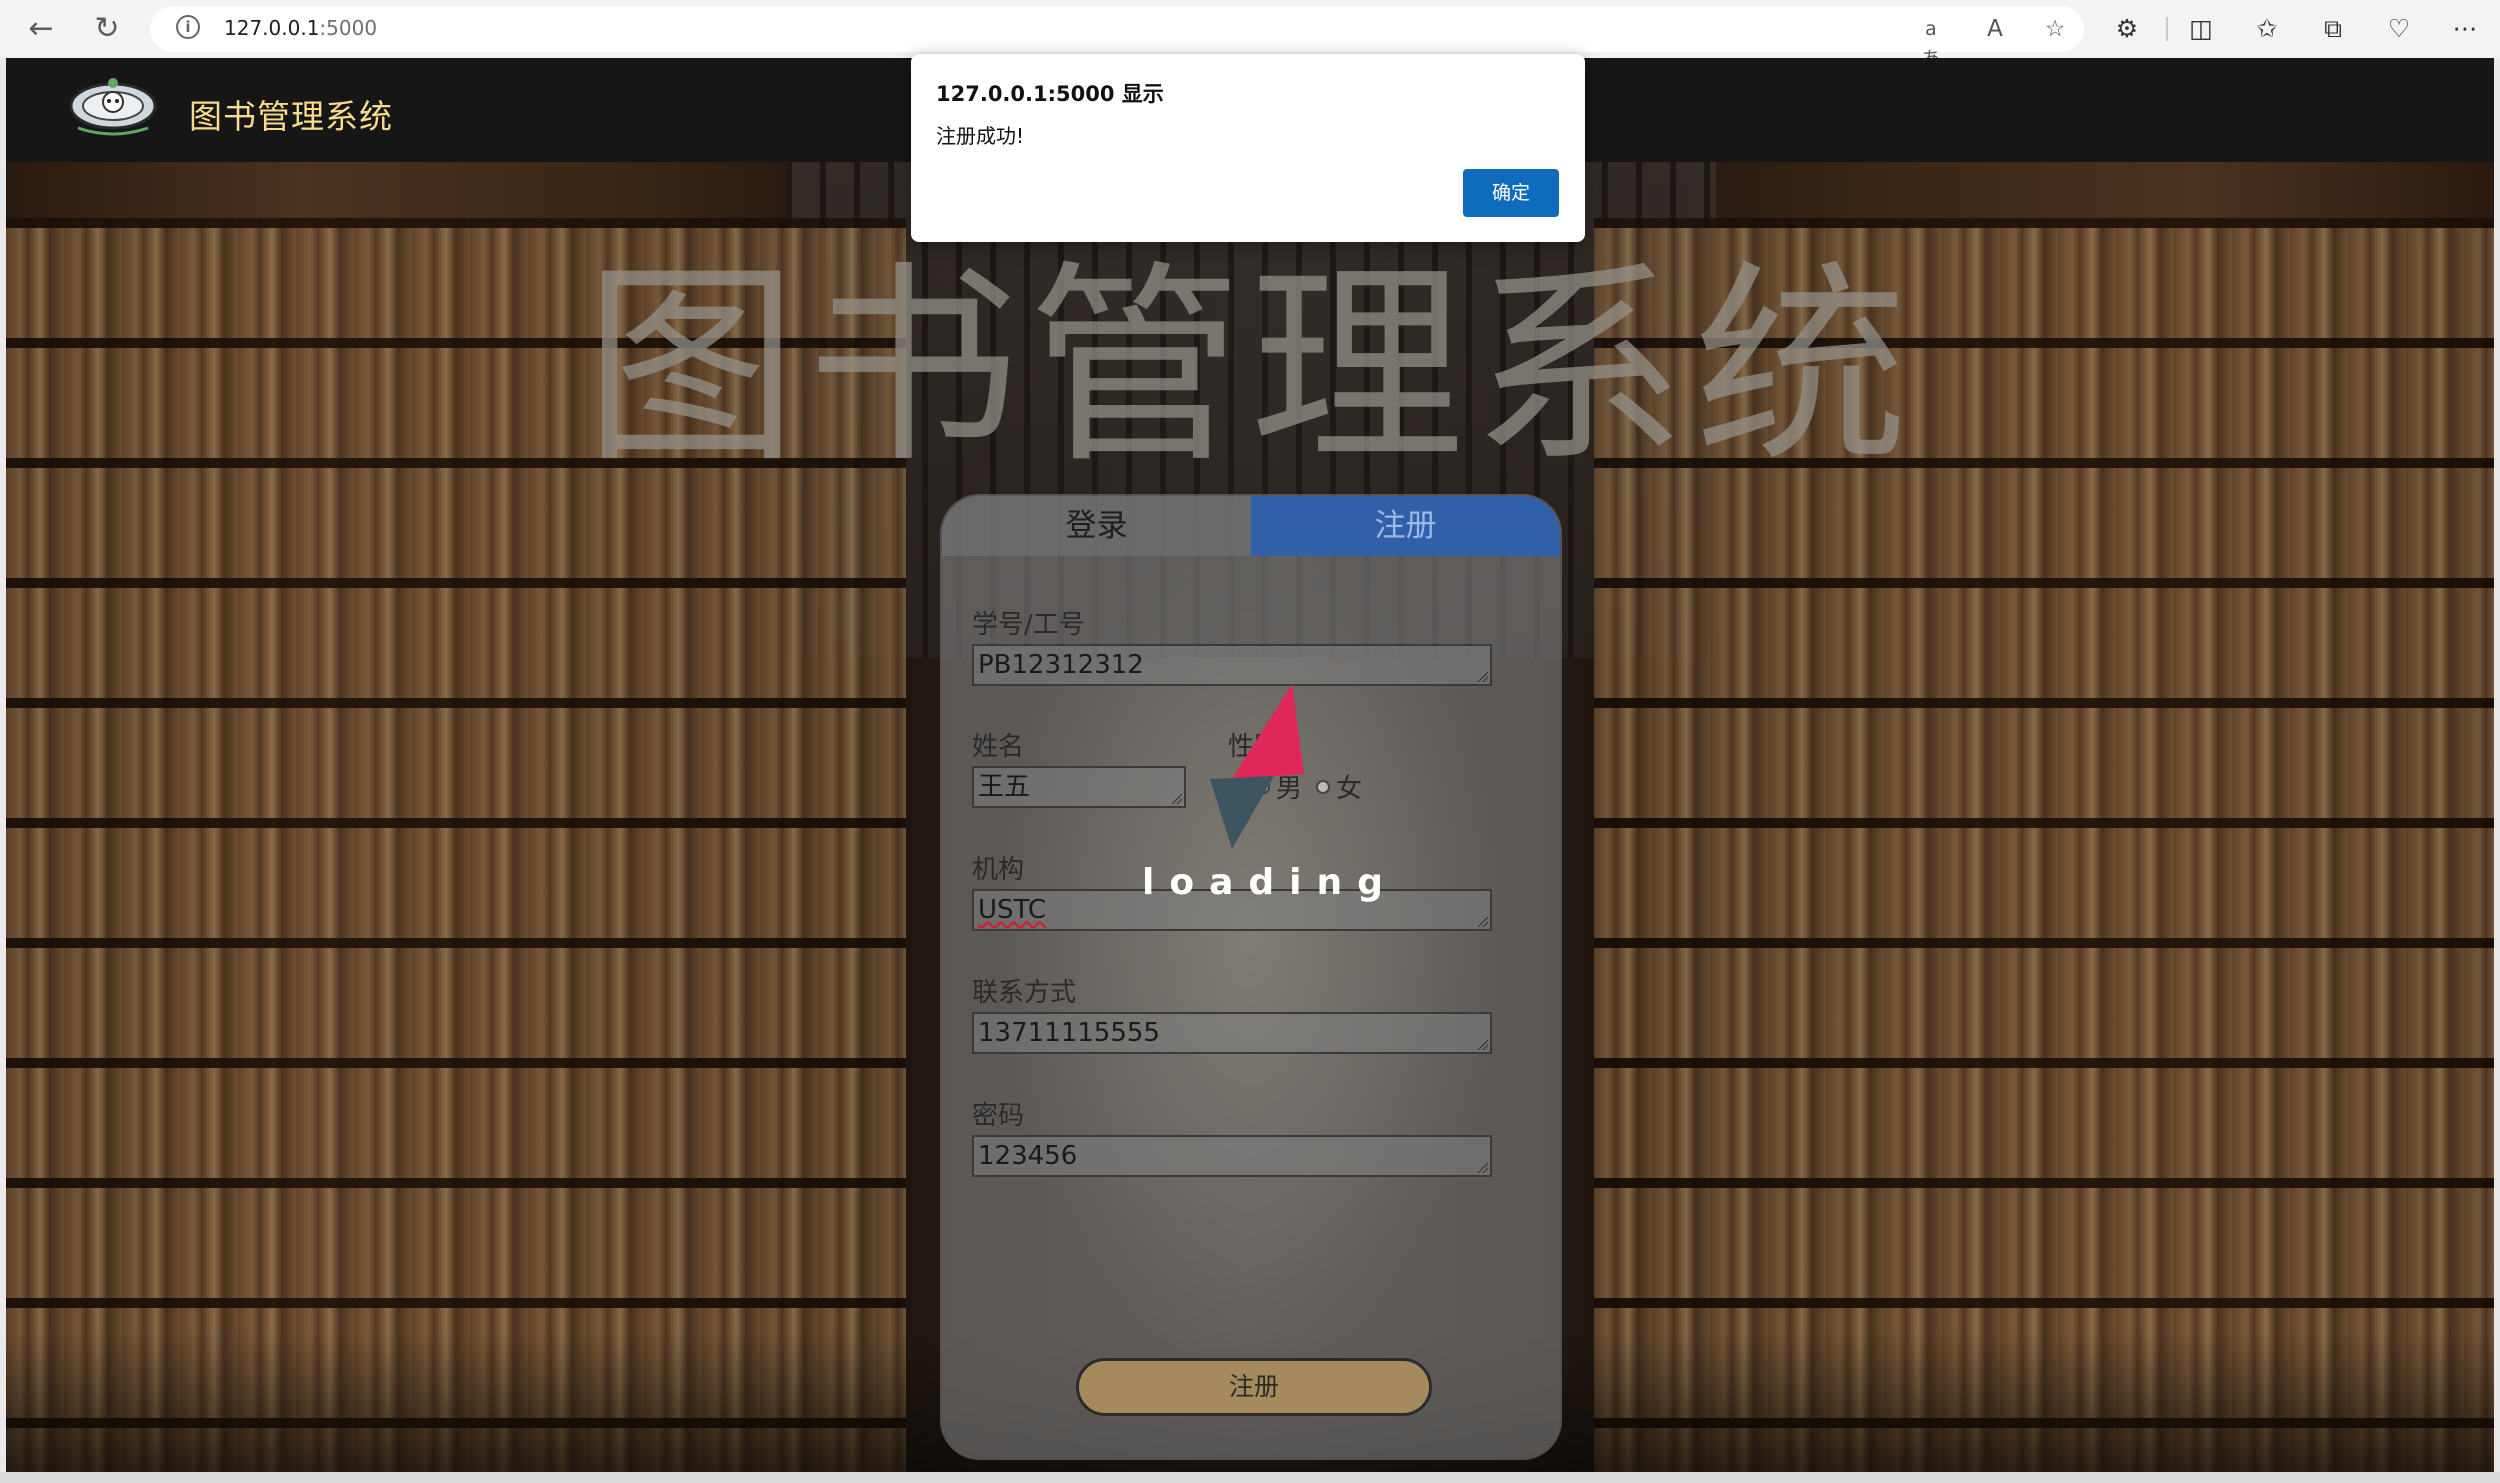 The width and height of the screenshot is (2500, 1483). Describe the element at coordinates (1232, 665) in the screenshot. I see `id-input: PB12312312` at that location.